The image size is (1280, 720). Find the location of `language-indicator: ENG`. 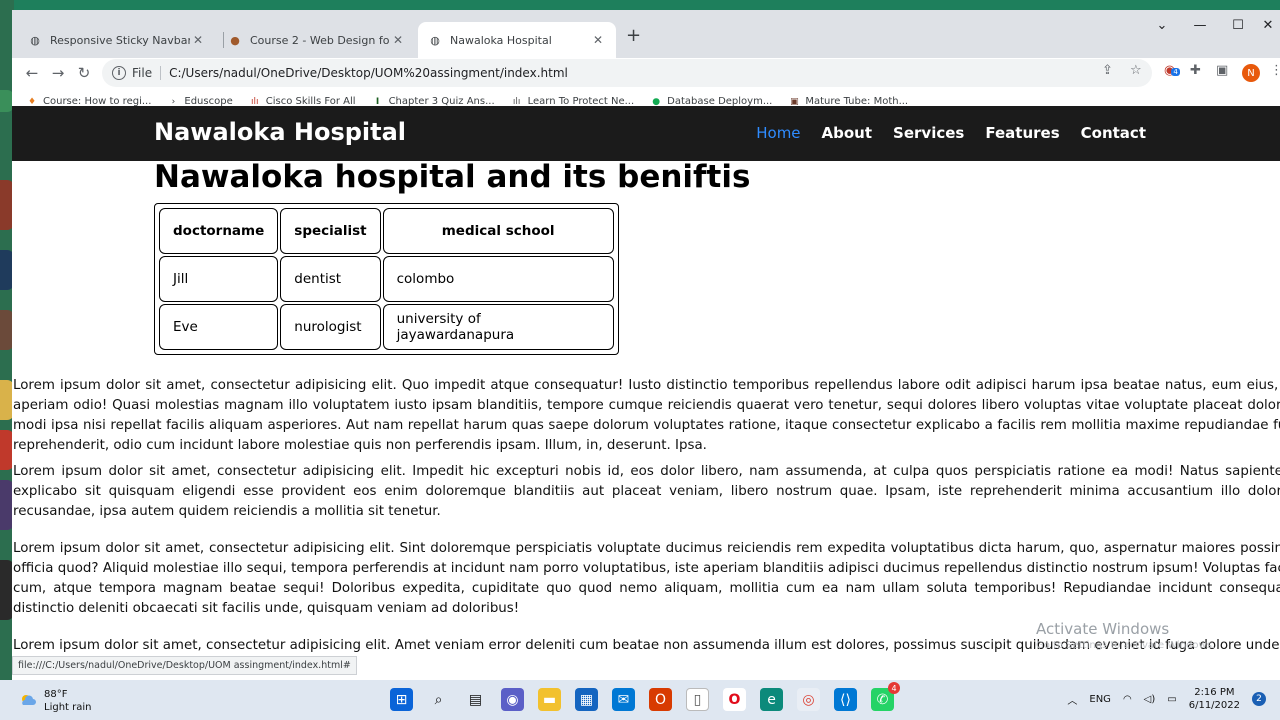

language-indicator: ENG is located at coordinates (1100, 699).